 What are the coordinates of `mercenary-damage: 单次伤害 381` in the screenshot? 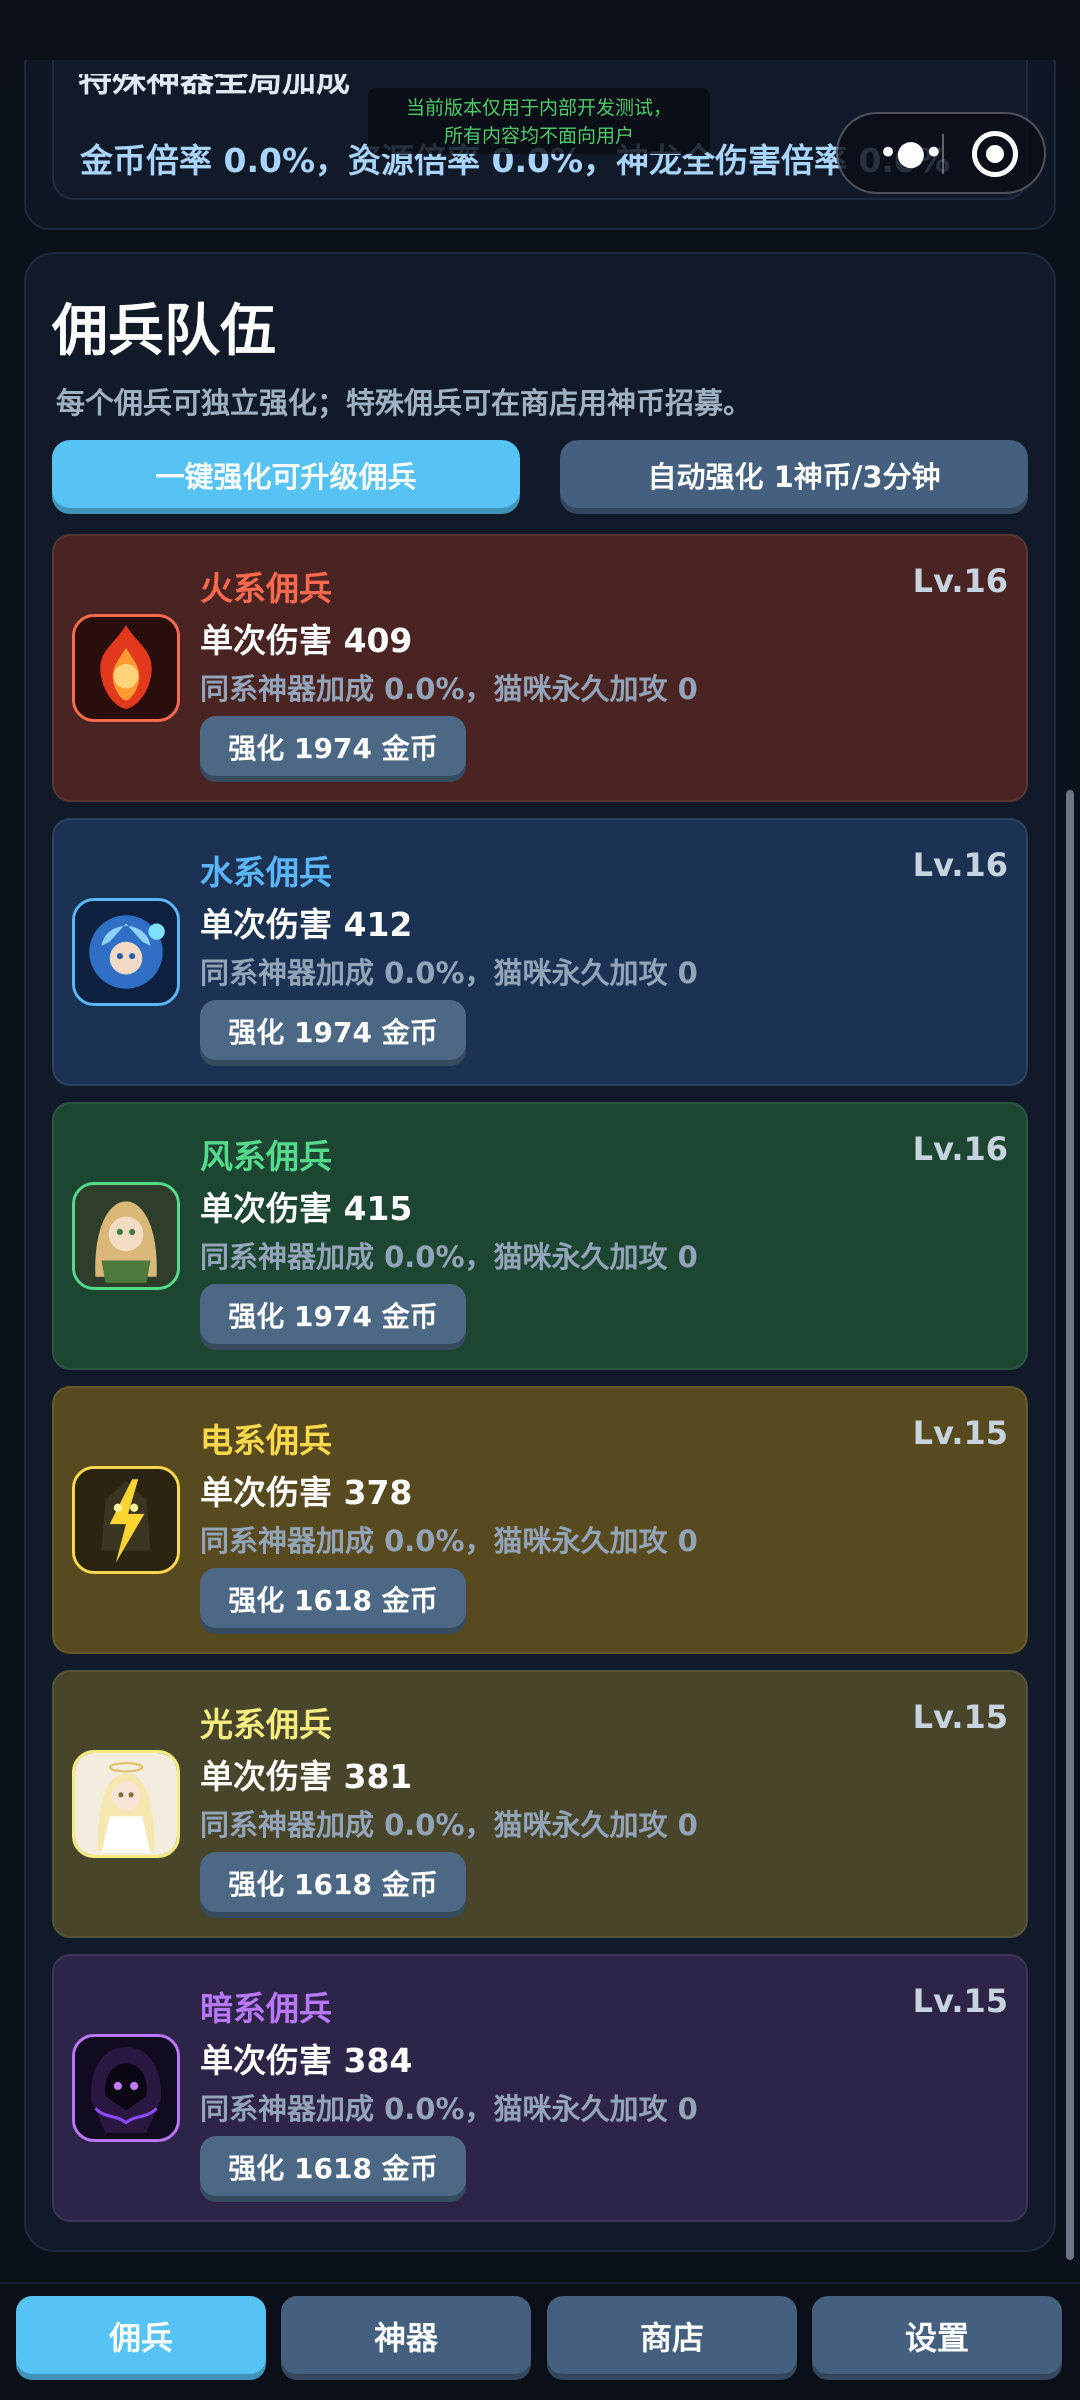 It's located at (306, 1776).